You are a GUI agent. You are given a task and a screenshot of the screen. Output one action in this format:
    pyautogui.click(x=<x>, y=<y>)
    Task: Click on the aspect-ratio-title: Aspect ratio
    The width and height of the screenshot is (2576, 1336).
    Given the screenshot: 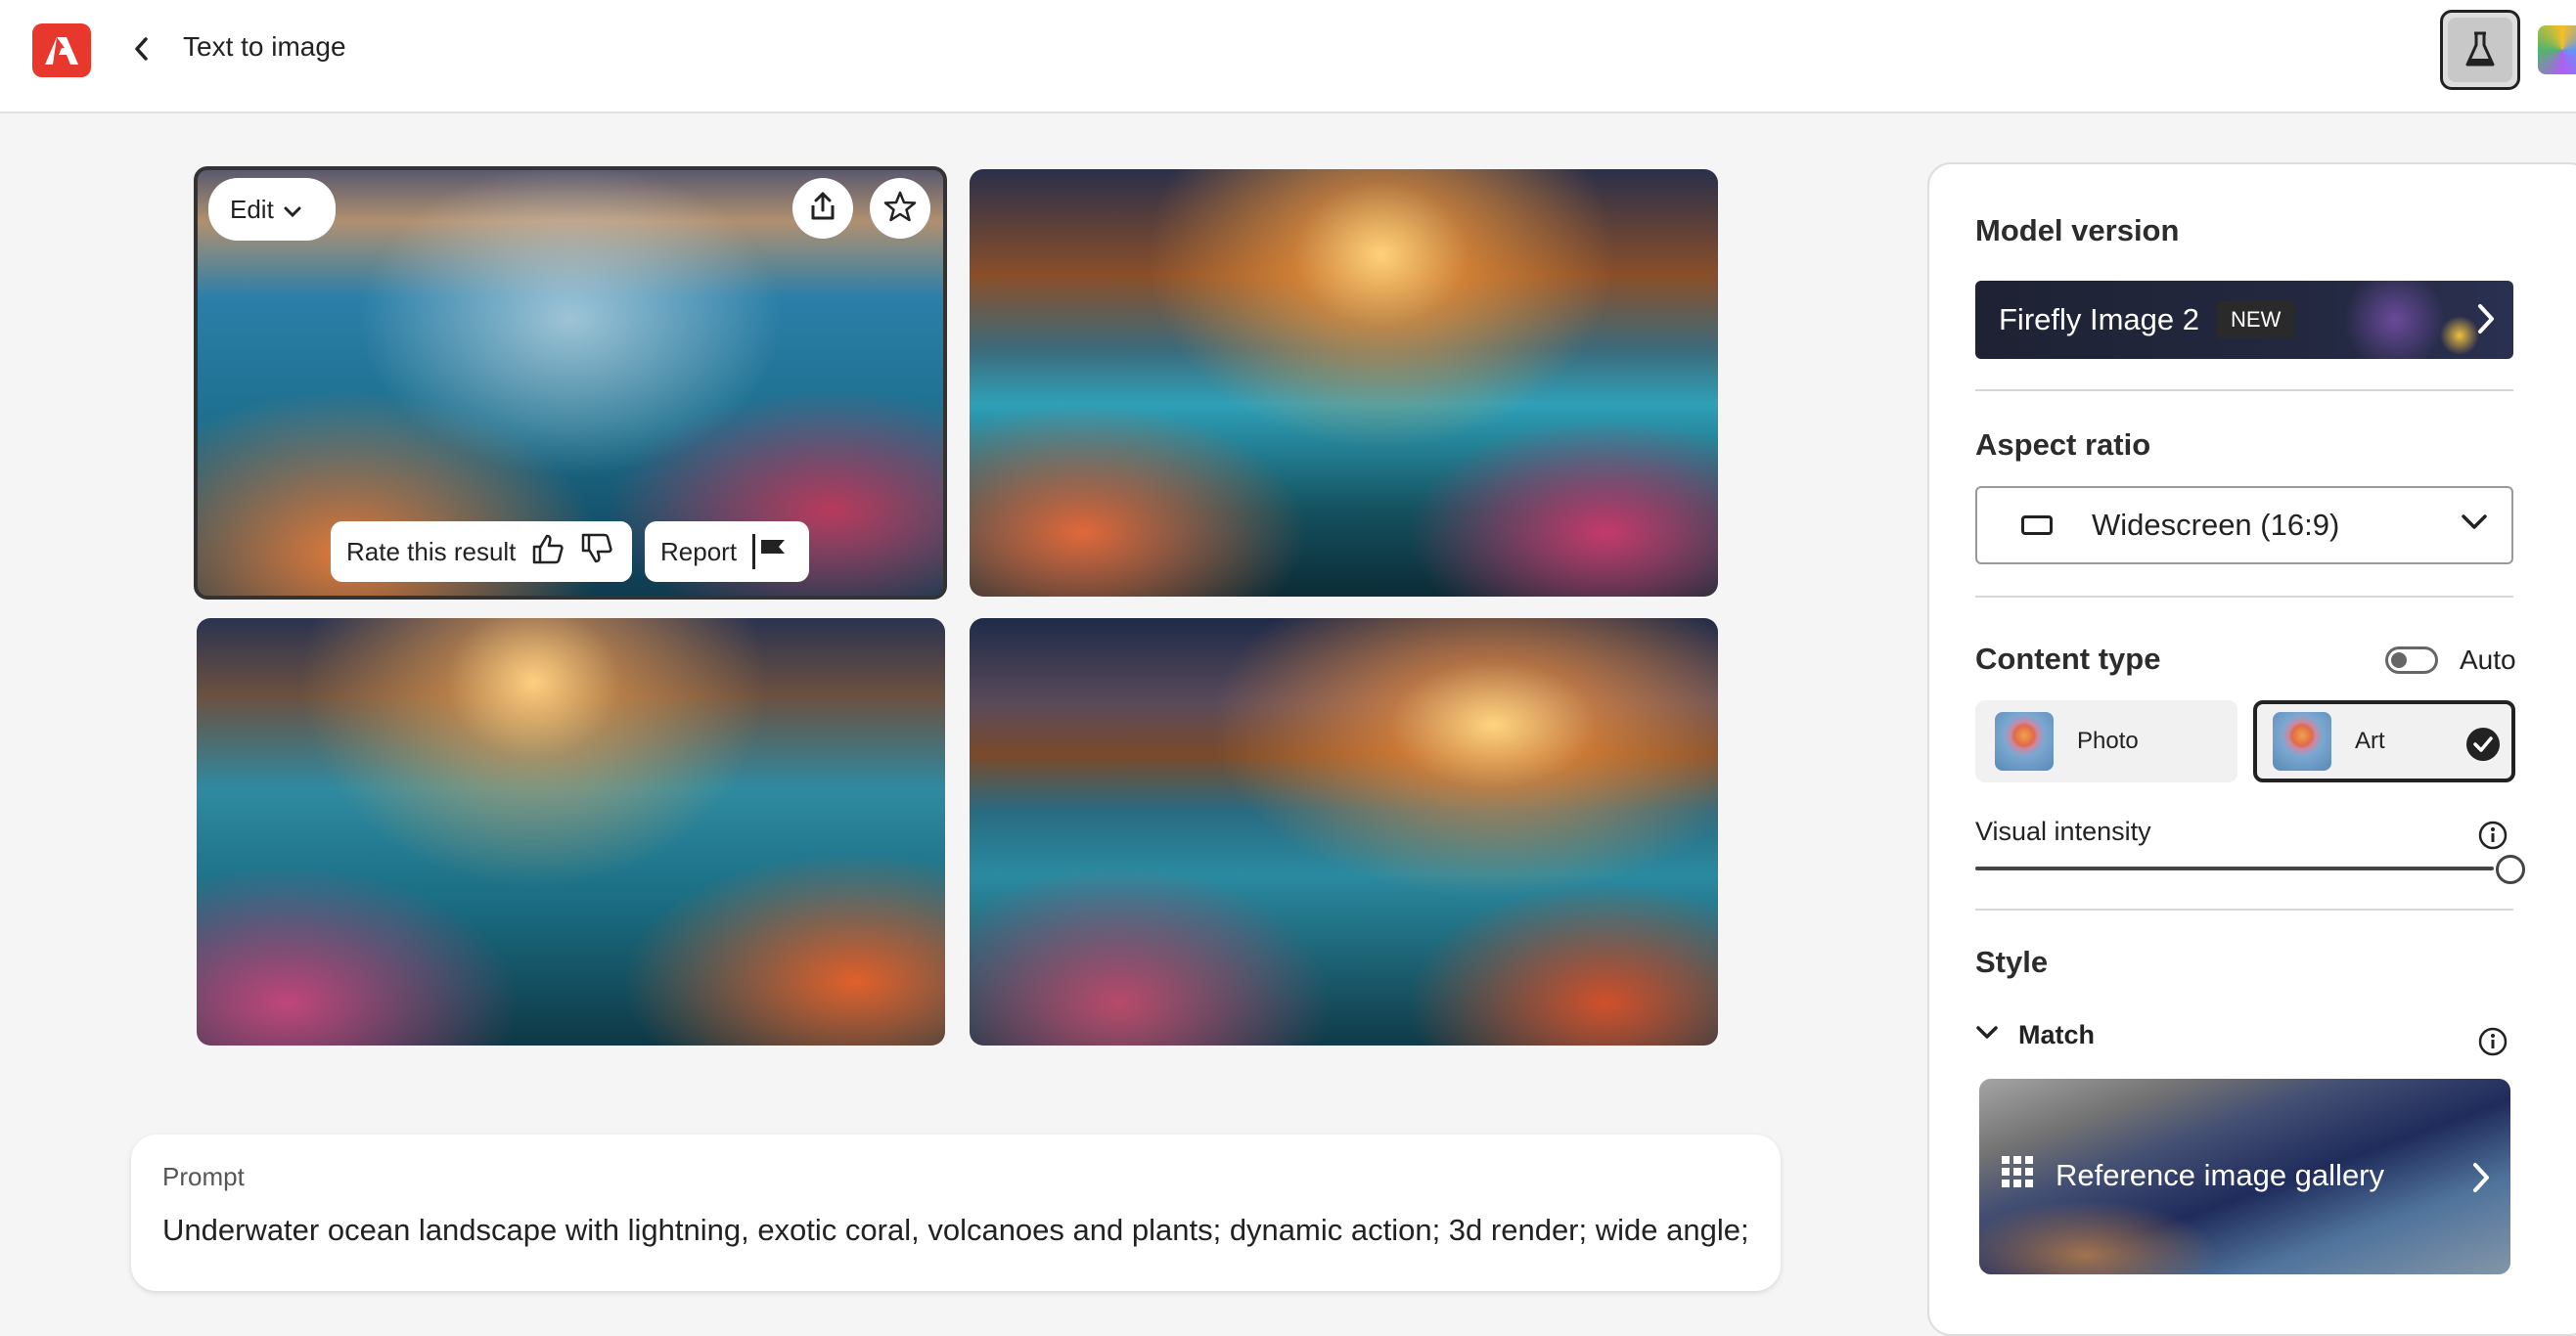 What is the action you would take?
    pyautogui.click(x=2063, y=444)
    